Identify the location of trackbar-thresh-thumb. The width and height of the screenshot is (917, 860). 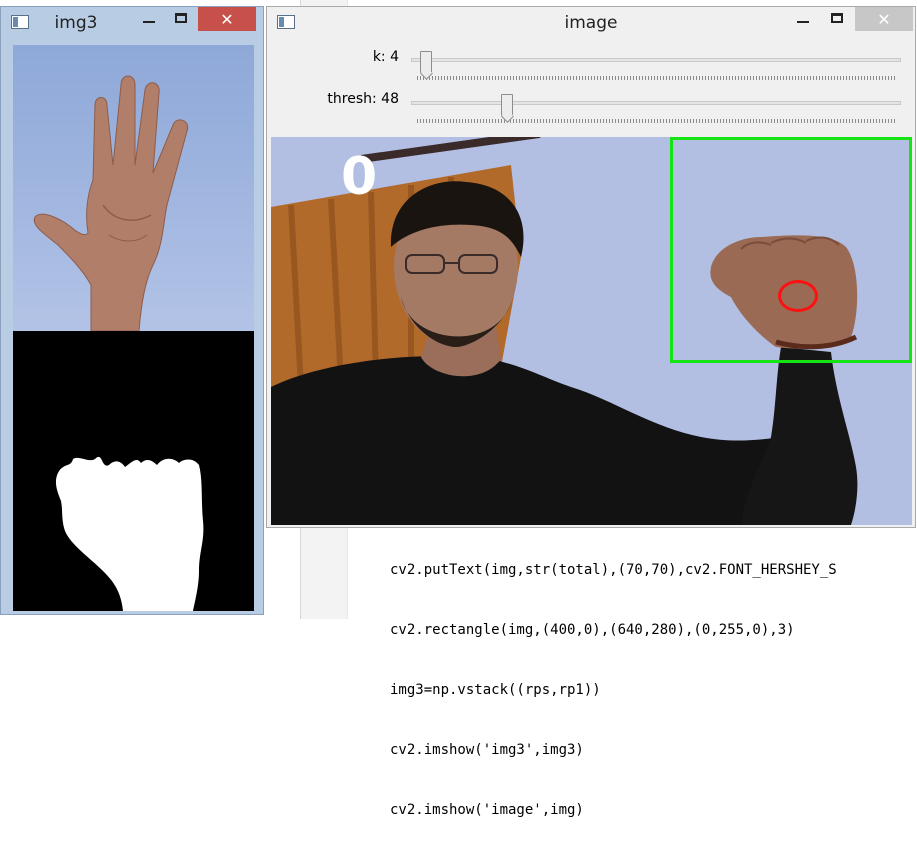
(507, 105).